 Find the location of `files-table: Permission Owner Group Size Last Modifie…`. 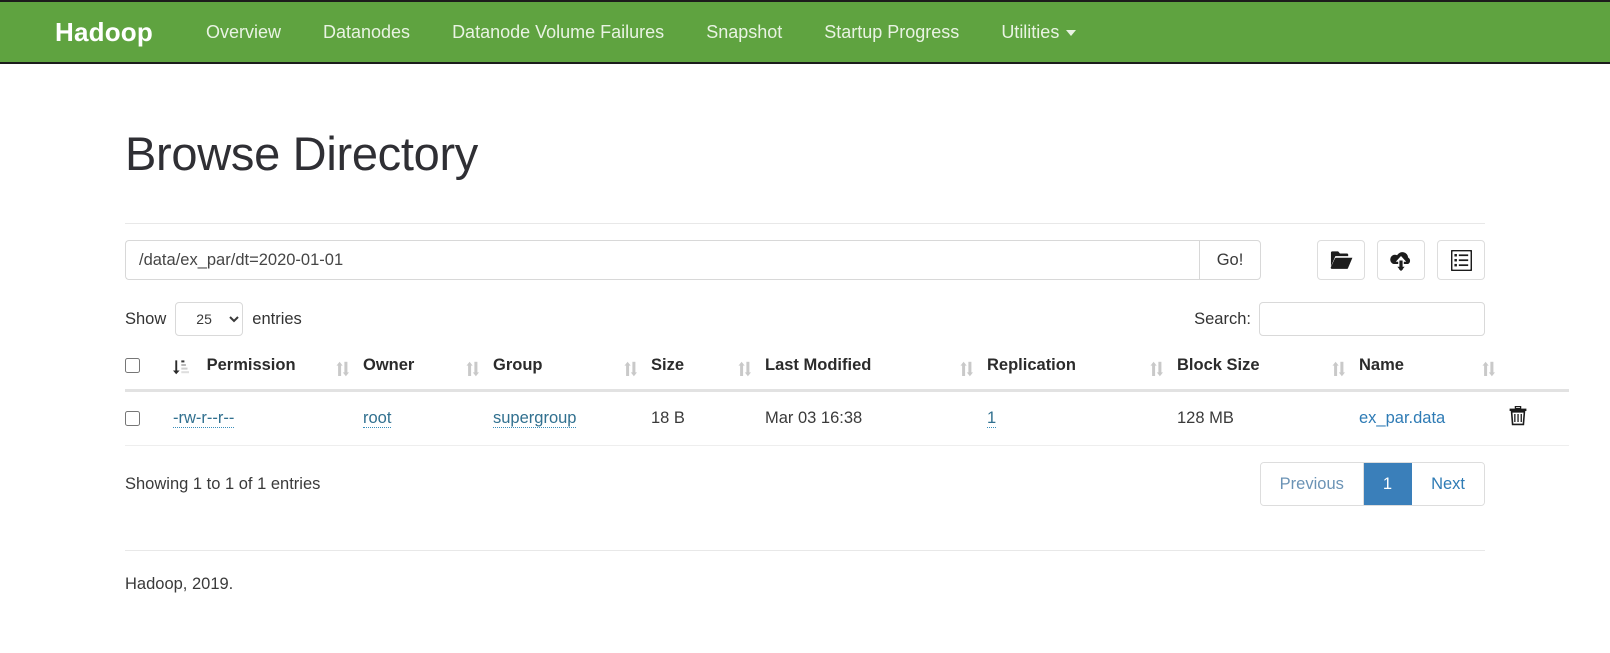

files-table: Permission Owner Group Size Last Modifie… is located at coordinates (847, 398).